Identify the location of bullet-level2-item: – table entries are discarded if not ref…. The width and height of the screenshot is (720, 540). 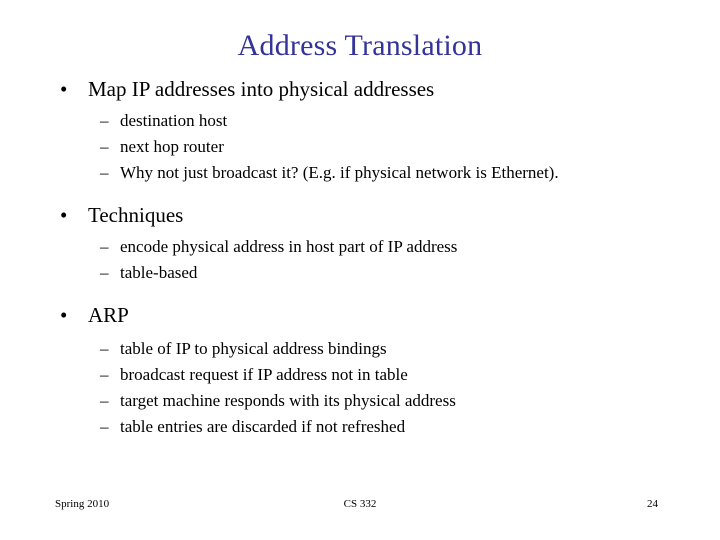
(360, 427).